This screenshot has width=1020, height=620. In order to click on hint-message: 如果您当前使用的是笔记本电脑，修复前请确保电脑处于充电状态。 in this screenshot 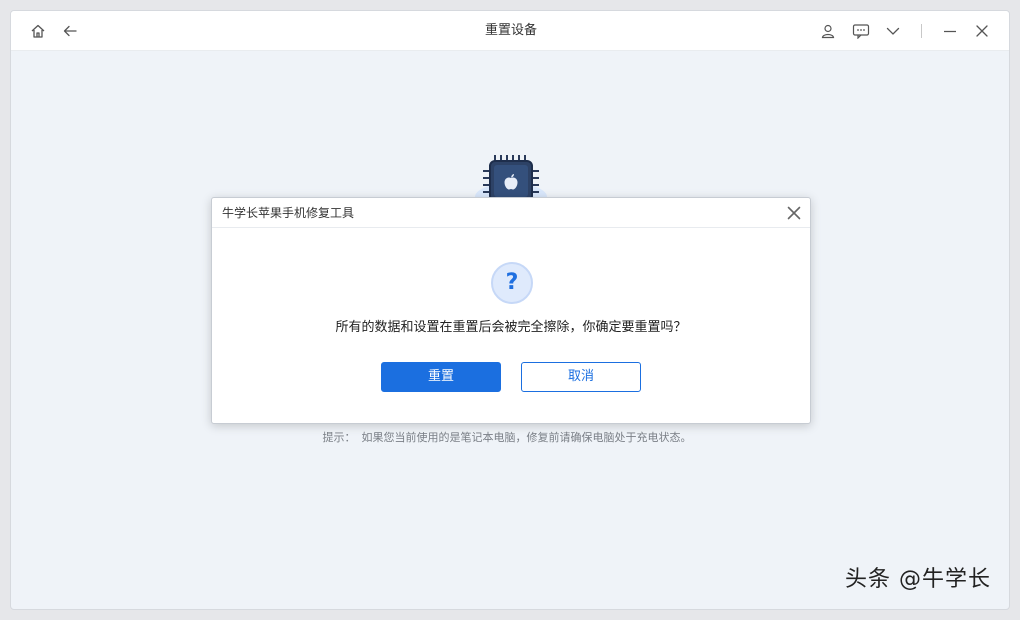, I will do `click(526, 437)`.